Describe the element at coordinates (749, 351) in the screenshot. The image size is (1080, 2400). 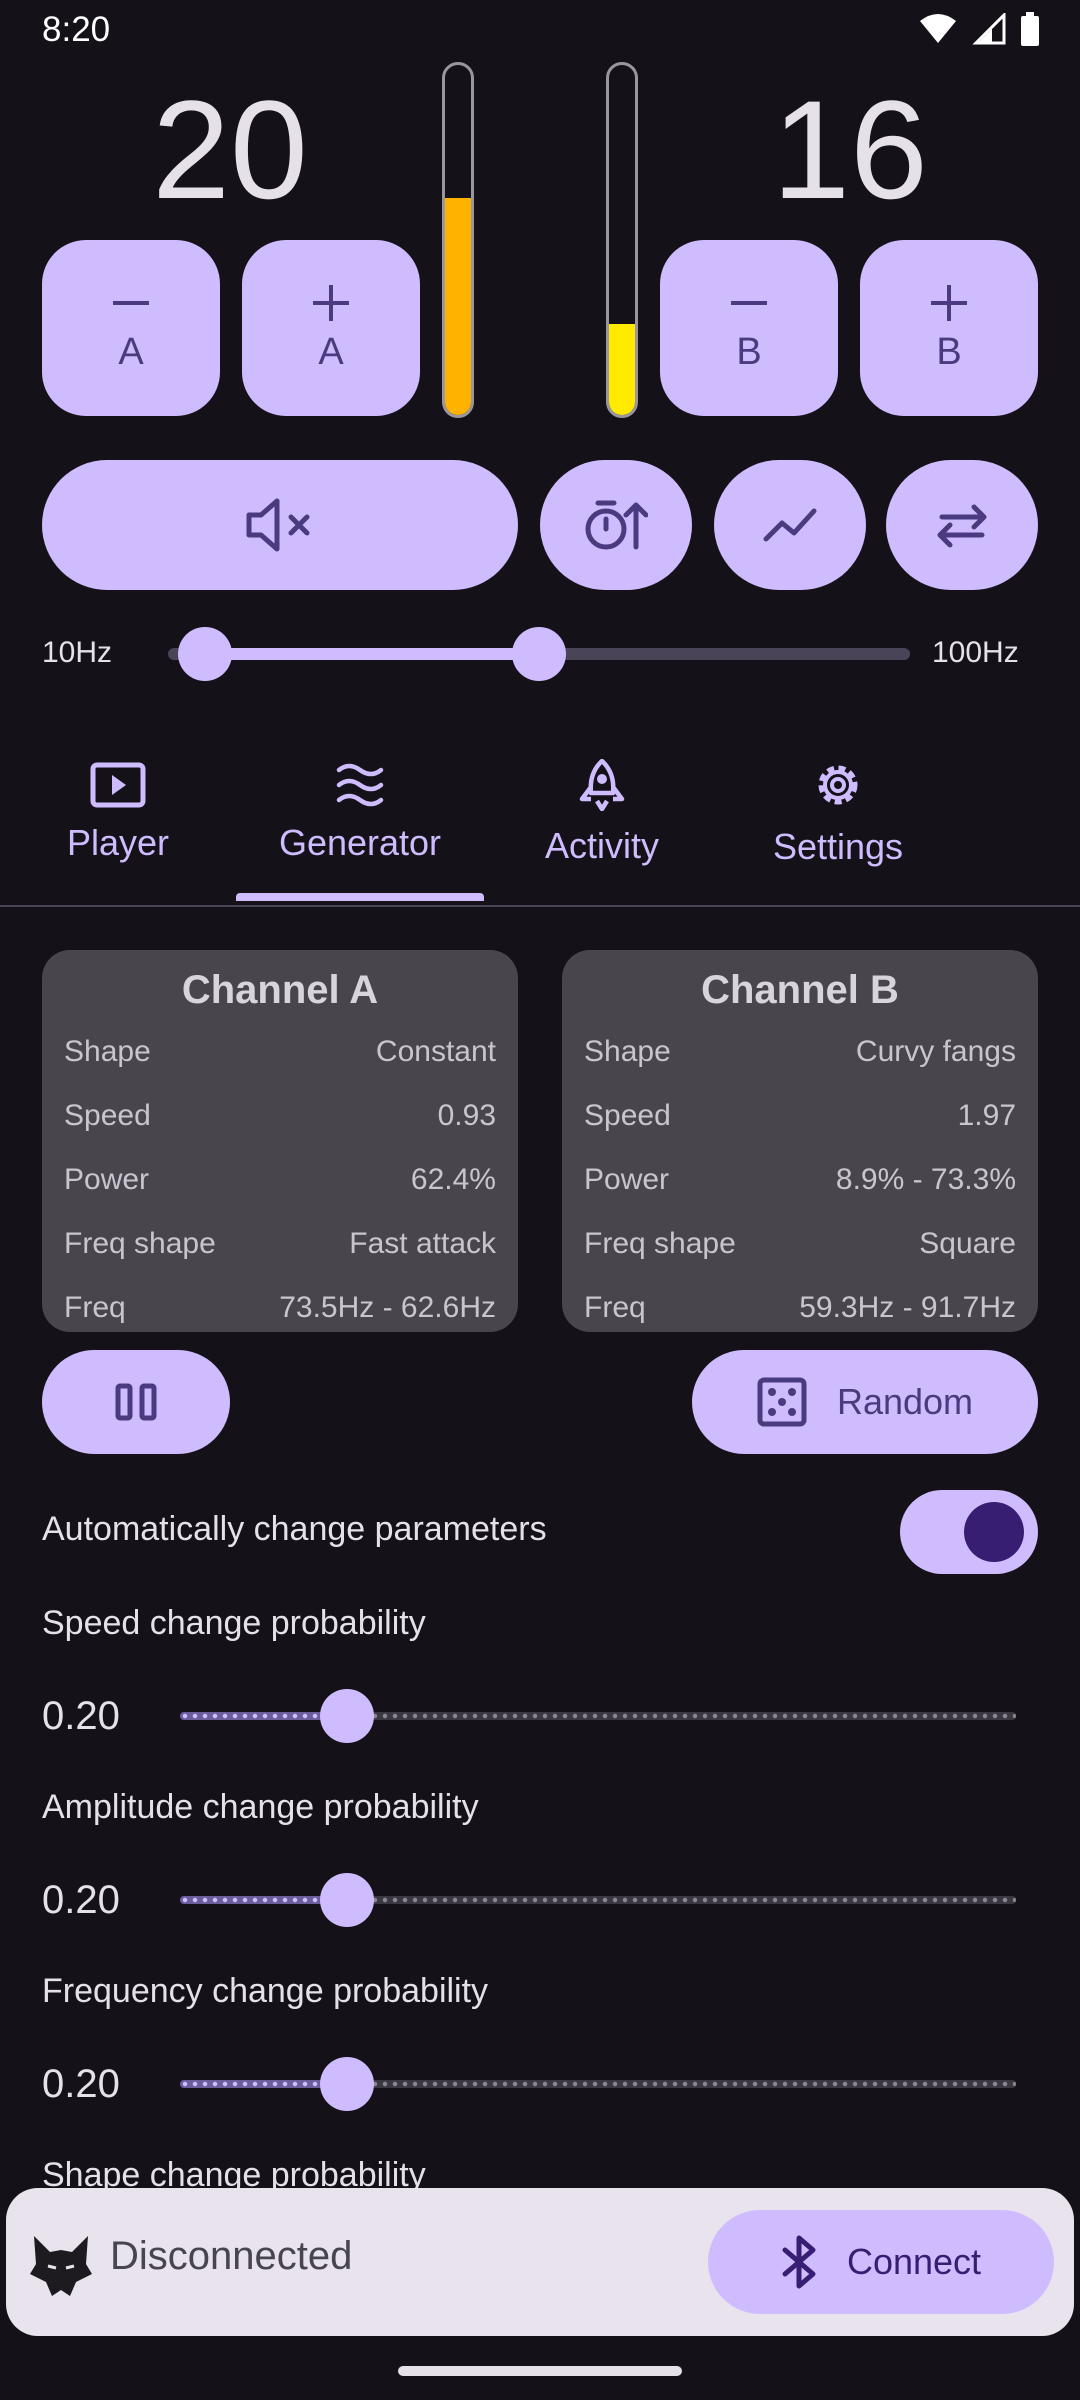
I see `channel-b-minus-label: B` at that location.